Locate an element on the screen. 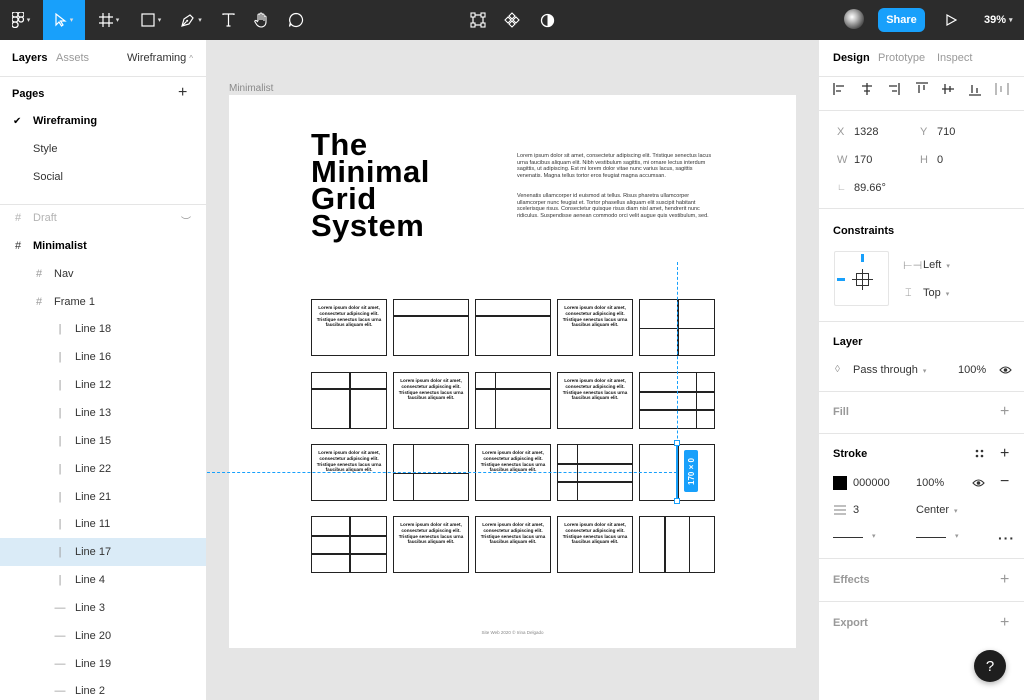  layer-item: # Frame 1 is located at coordinates (103, 302).